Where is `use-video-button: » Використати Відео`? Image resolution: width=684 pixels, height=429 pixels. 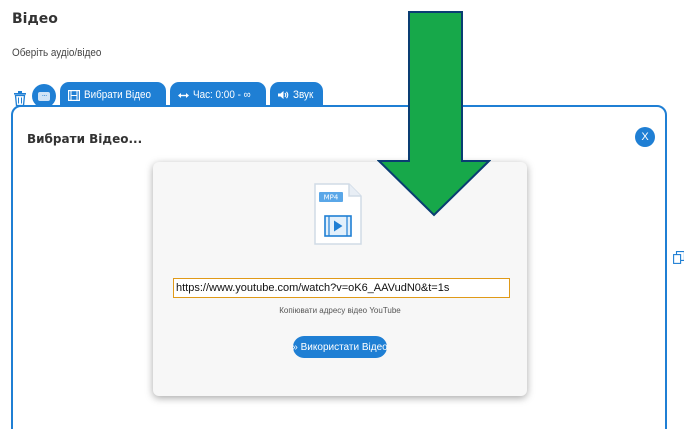 use-video-button: » Використати Відео is located at coordinates (340, 347).